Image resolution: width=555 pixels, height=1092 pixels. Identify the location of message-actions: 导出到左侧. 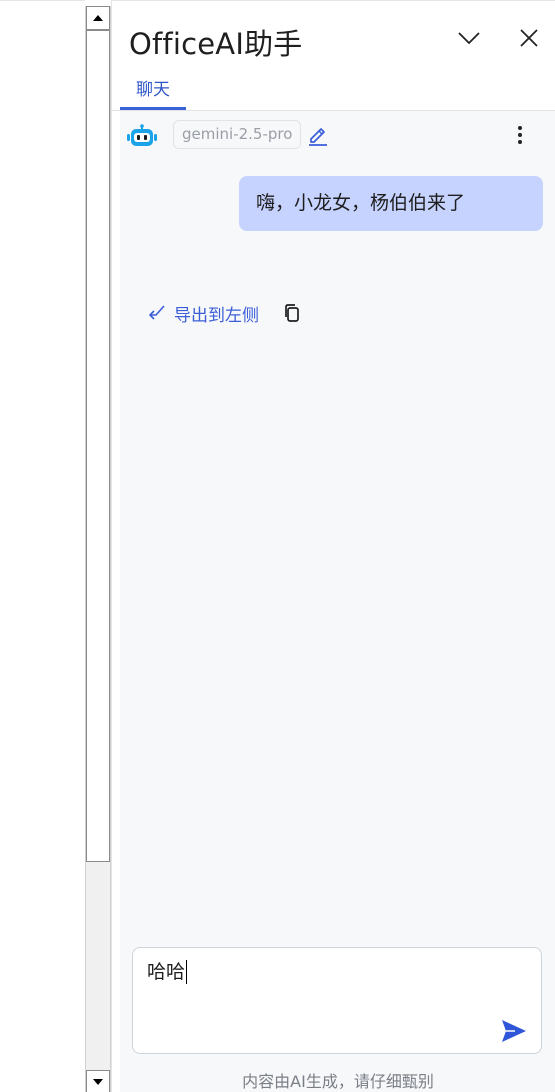
(223, 313).